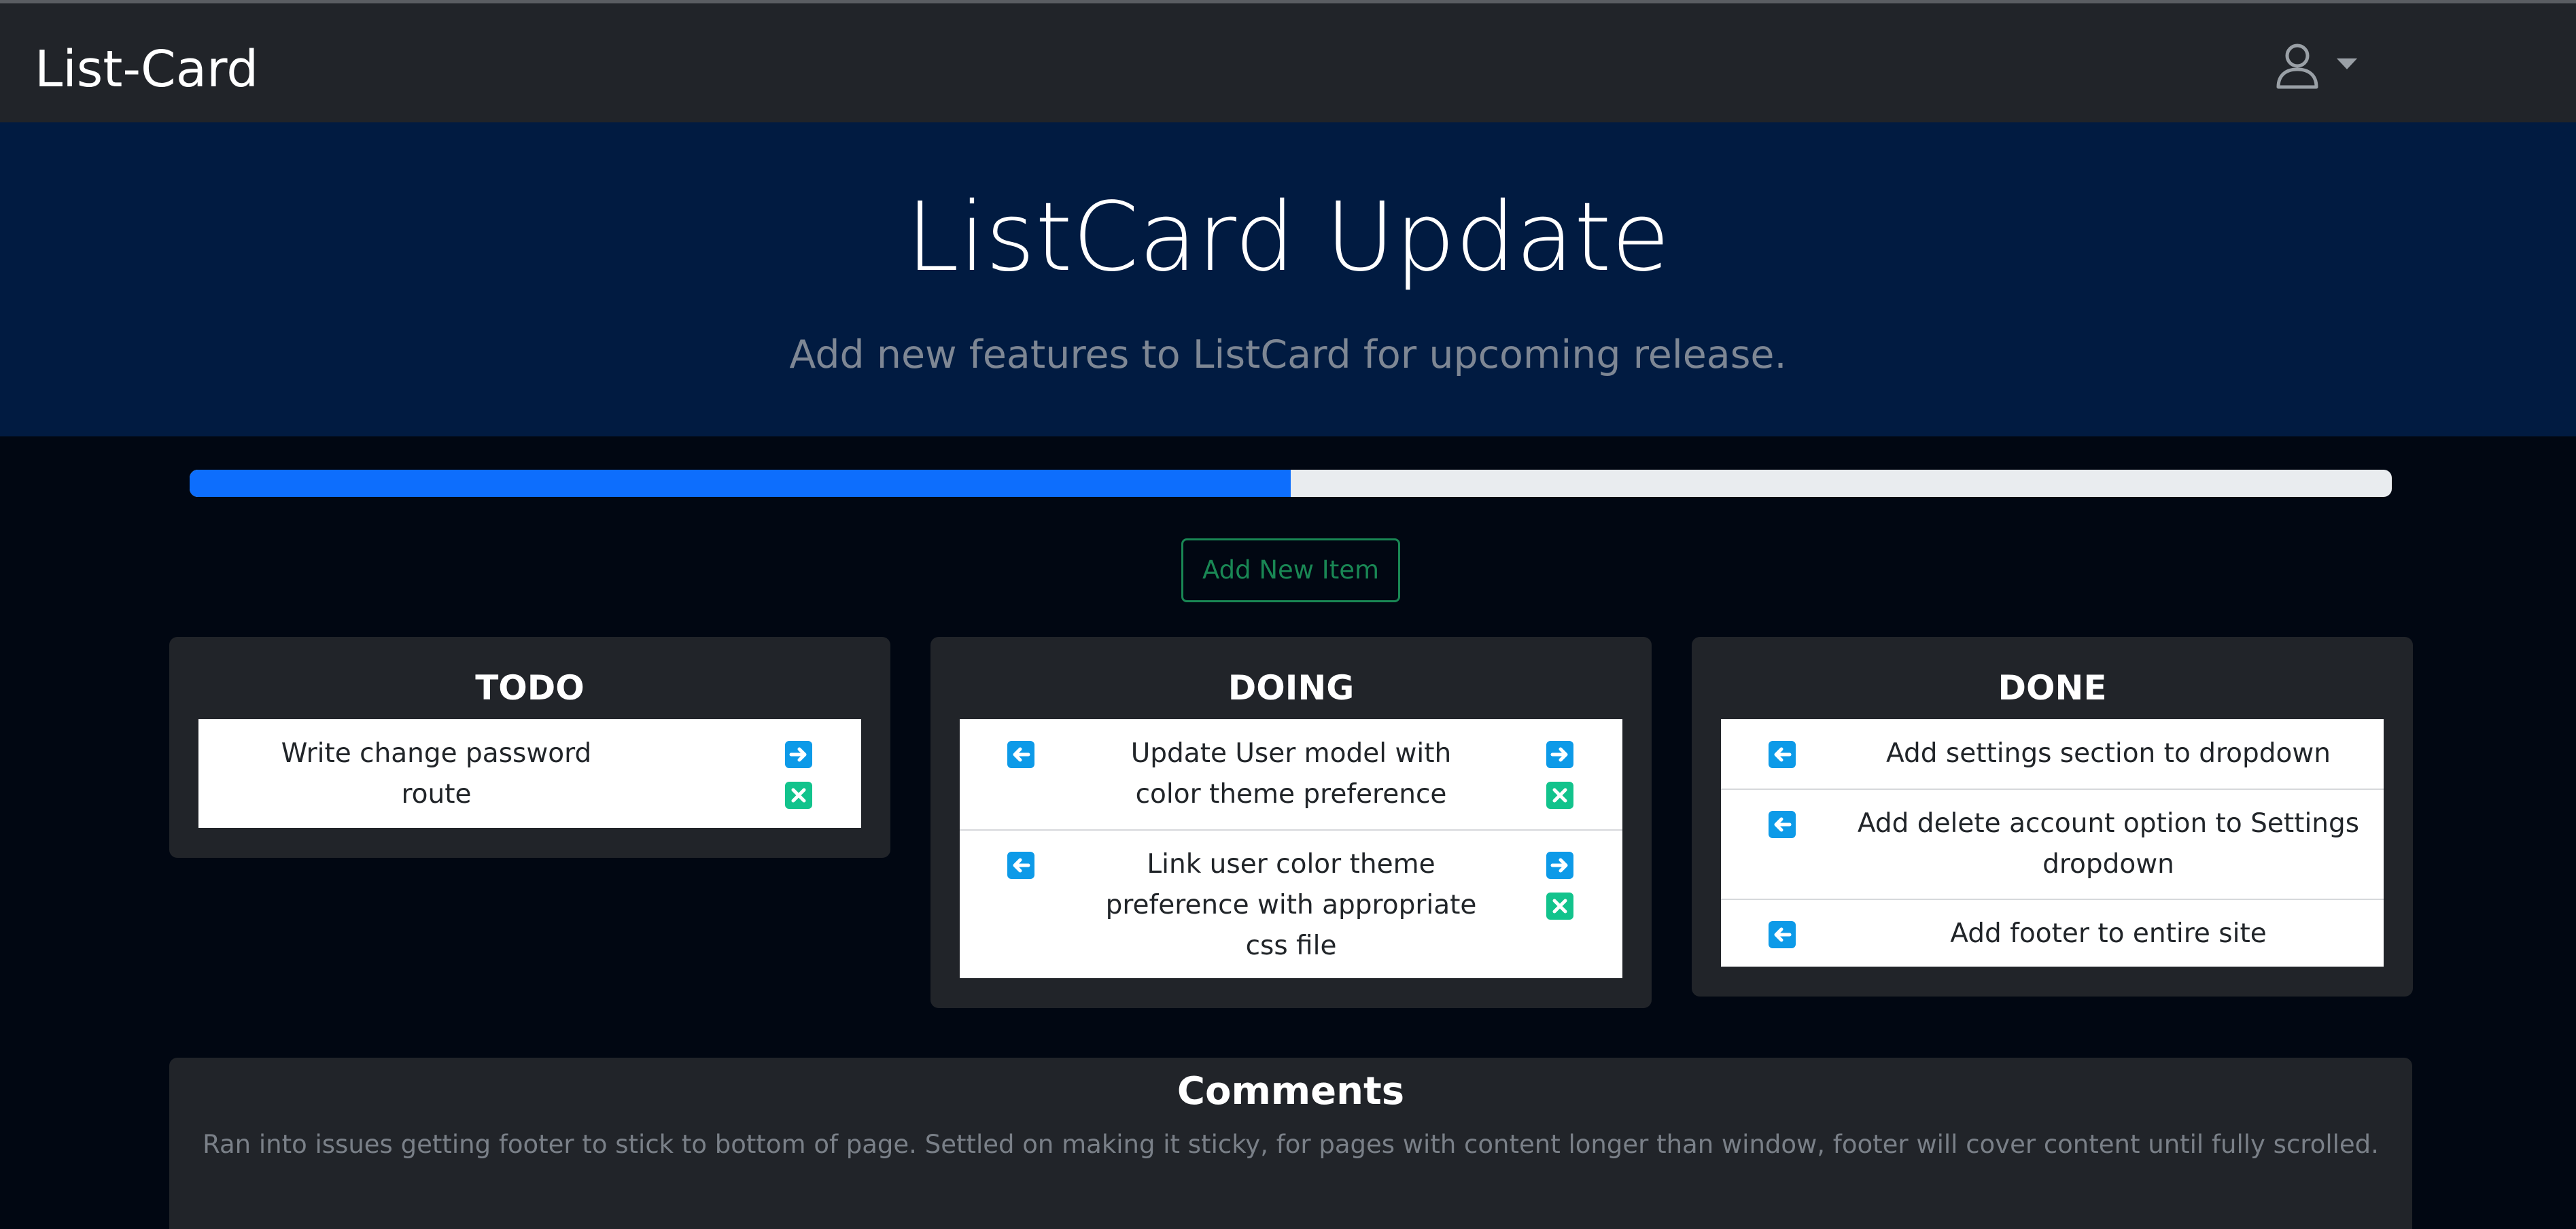 The height and width of the screenshot is (1229, 2576). What do you see at coordinates (436, 774) in the screenshot?
I see `item-text: Write change password route` at bounding box center [436, 774].